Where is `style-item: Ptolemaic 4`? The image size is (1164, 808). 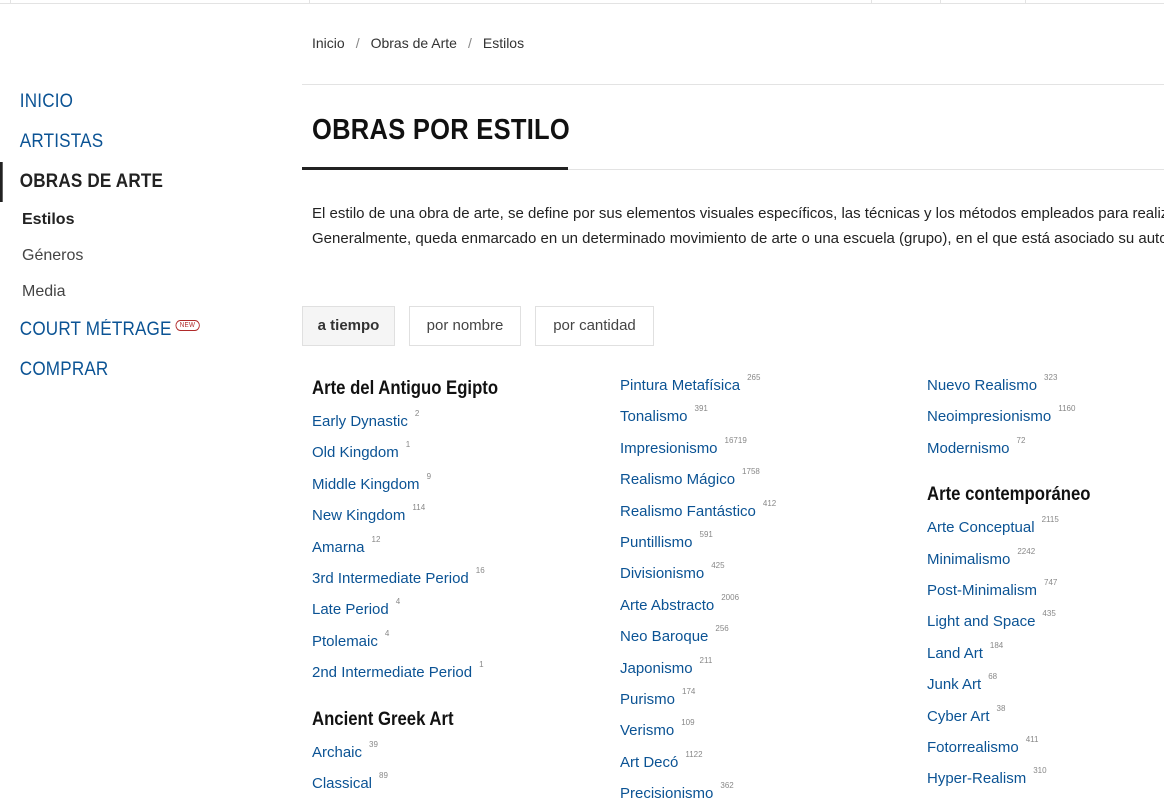 style-item: Ptolemaic 4 is located at coordinates (417, 641).